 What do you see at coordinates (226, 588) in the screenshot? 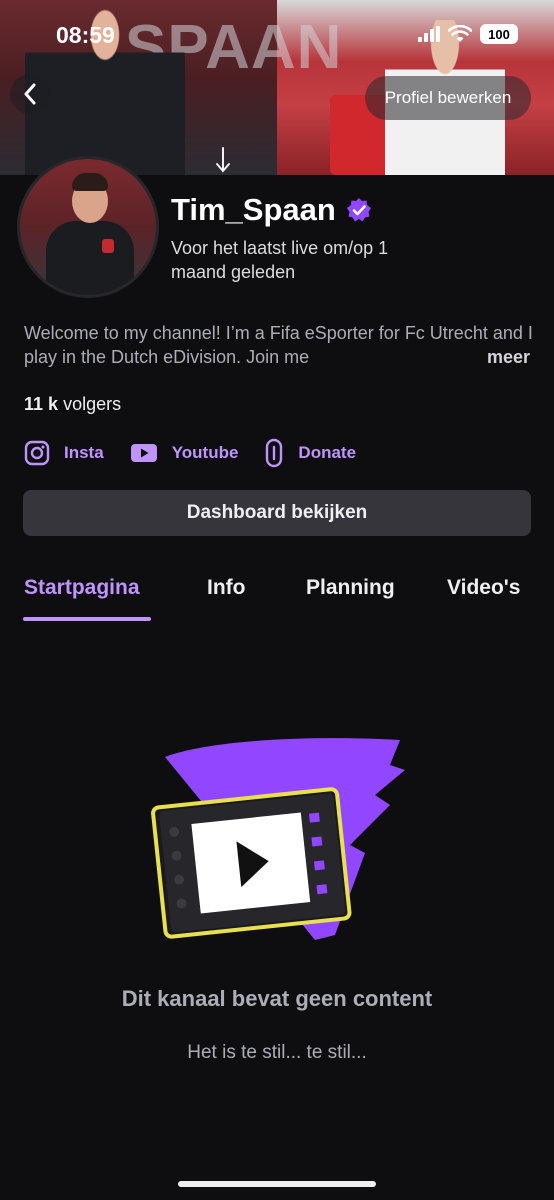
I see `tab-info: Info` at bounding box center [226, 588].